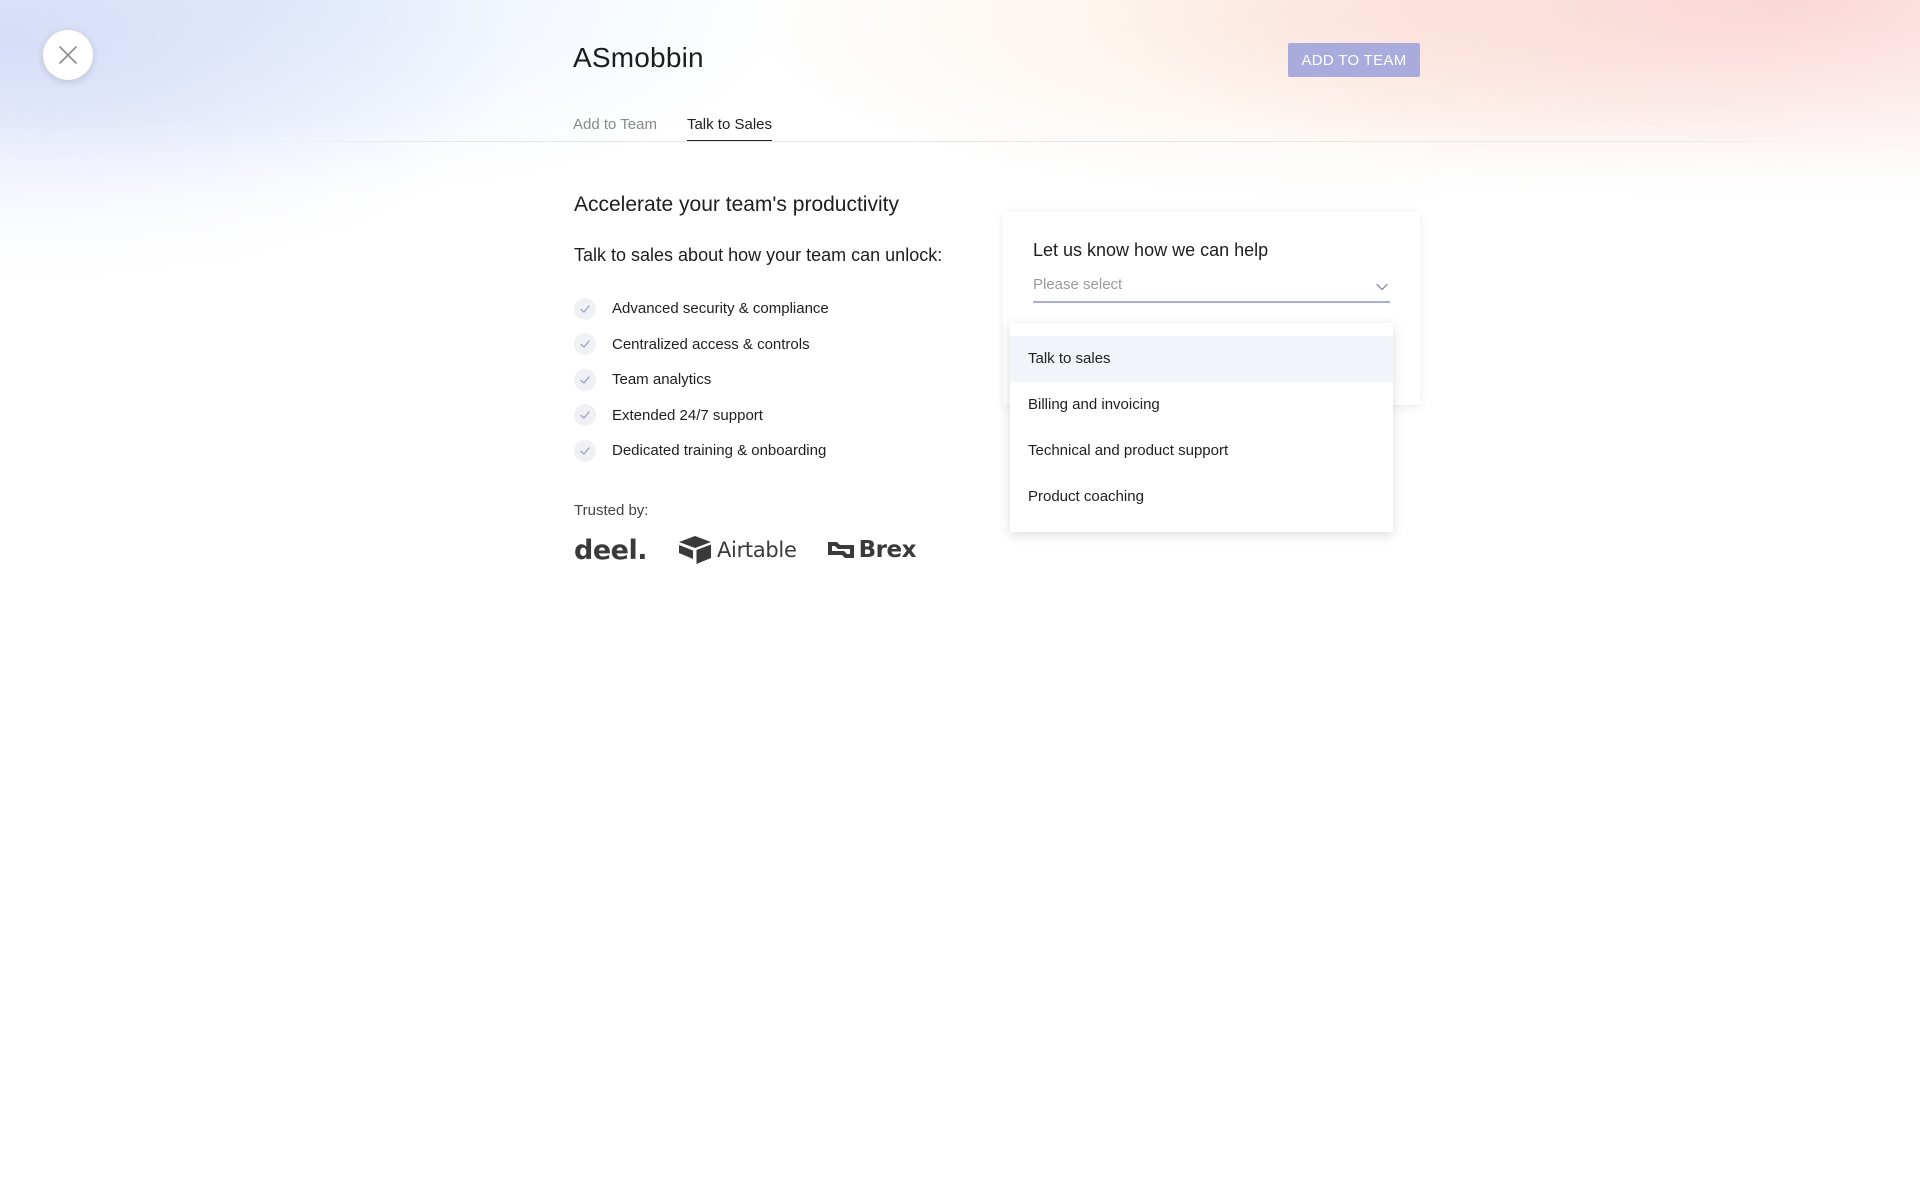  I want to click on feature-item: Dedicated training & onboarding, so click(701, 451).